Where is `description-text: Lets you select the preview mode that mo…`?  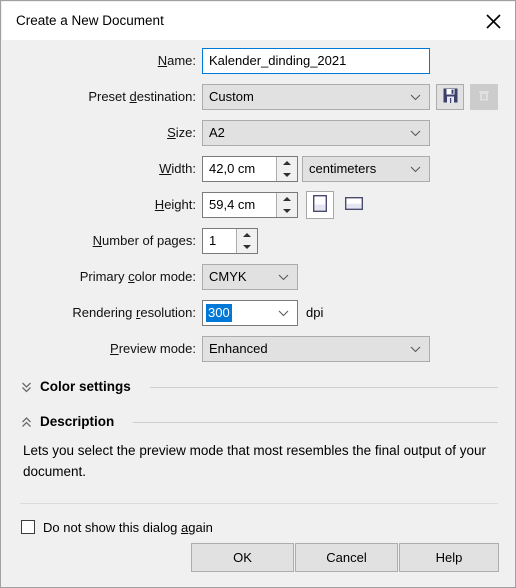 description-text: Lets you select the preview mode that mo… is located at coordinates (254, 461).